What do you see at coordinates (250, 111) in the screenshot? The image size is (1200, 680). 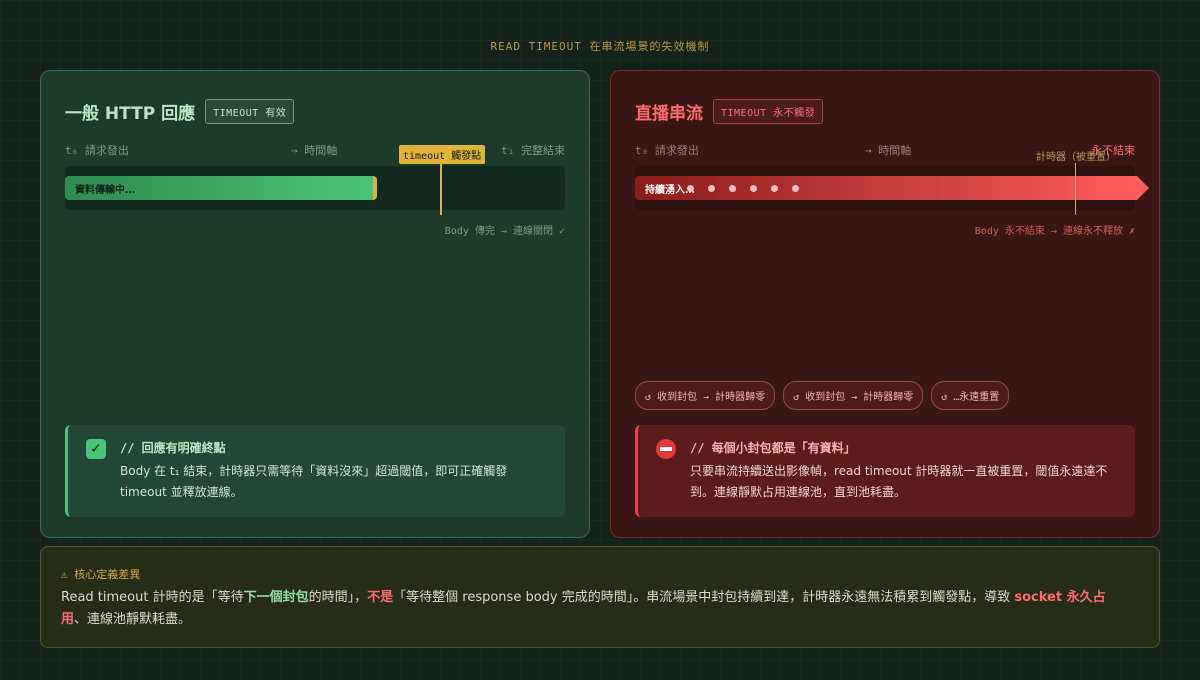 I see `timeout-valid-tag: TIMEOUT 有效` at bounding box center [250, 111].